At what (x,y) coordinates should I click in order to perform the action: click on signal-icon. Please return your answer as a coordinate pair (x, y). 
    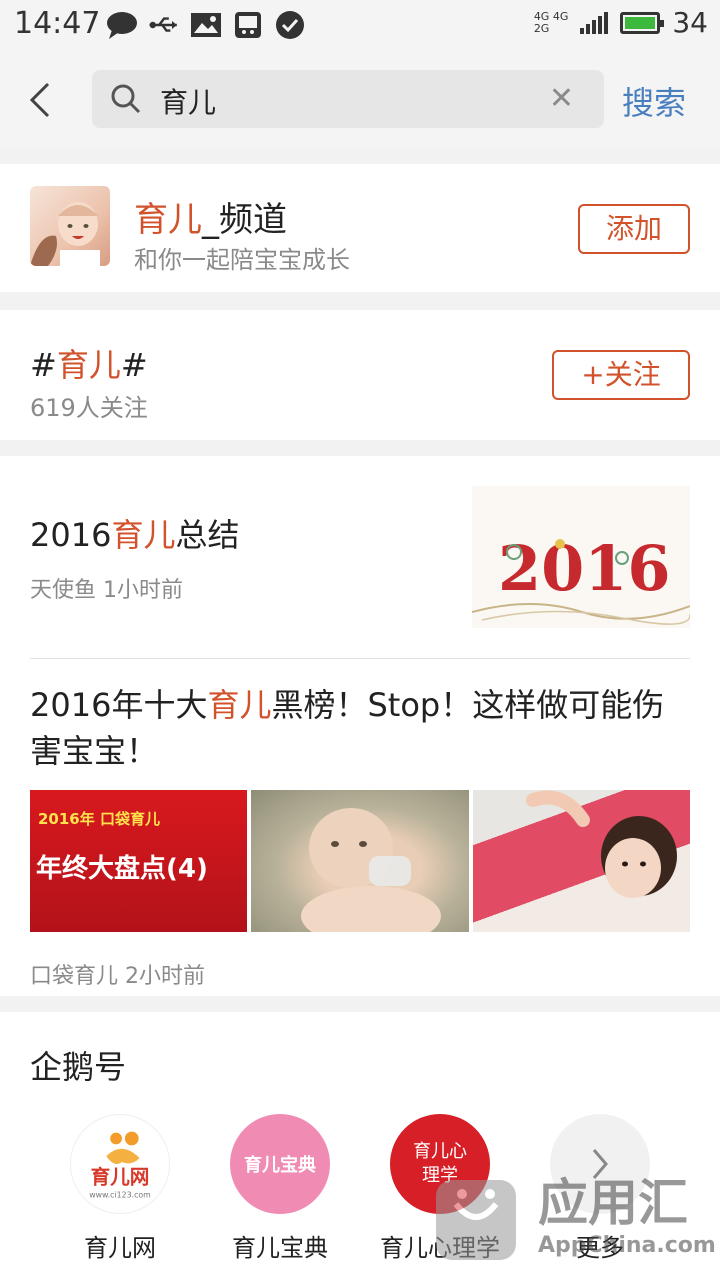
    Looking at the image, I should click on (594, 22).